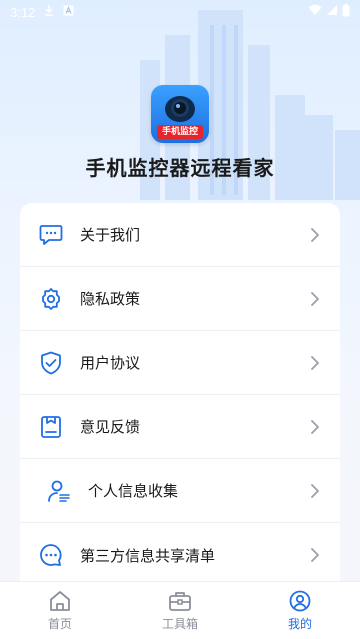 The height and width of the screenshot is (639, 360). What do you see at coordinates (315, 12) in the screenshot?
I see `wifi-icon` at bounding box center [315, 12].